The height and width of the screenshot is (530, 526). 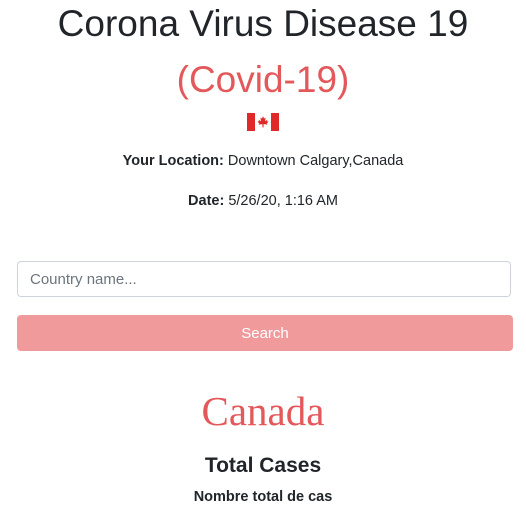 I want to click on location-value: Downtown Calgary,Canada, so click(x=313, y=161).